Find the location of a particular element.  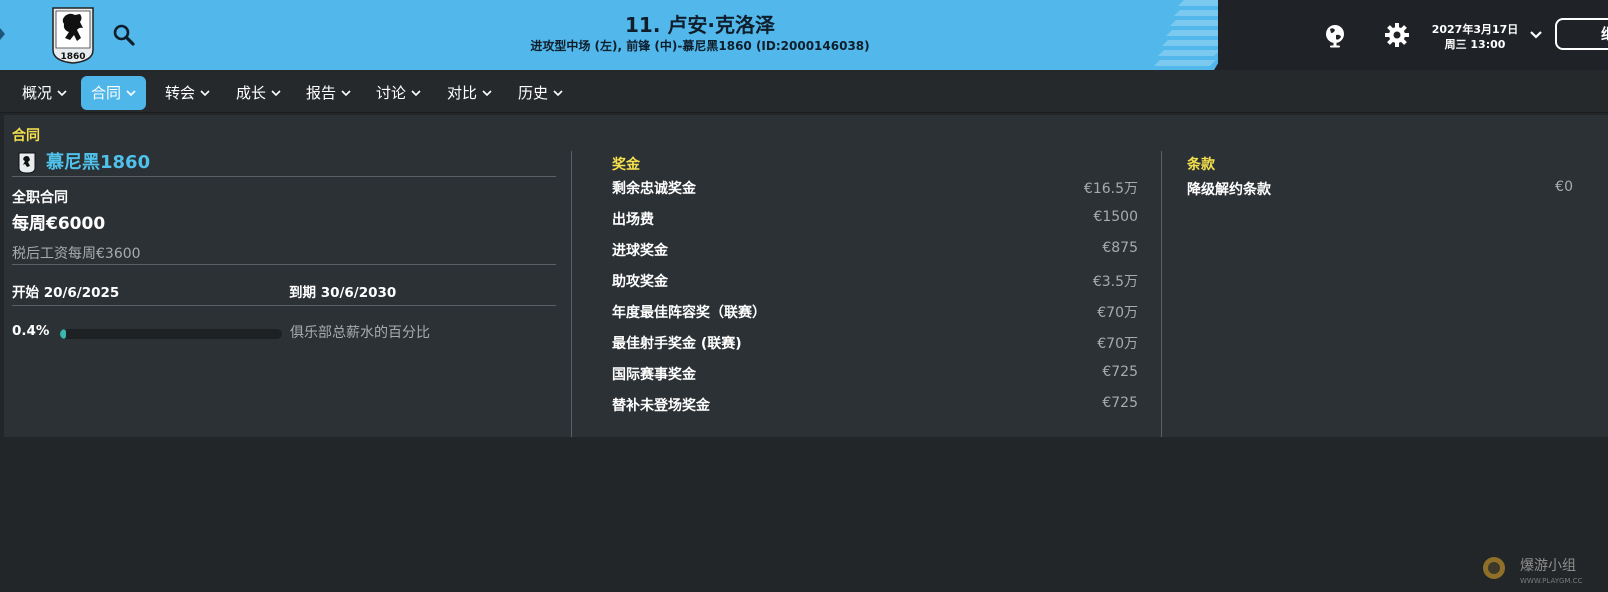

tab-compare: 对比 is located at coordinates (469, 93).